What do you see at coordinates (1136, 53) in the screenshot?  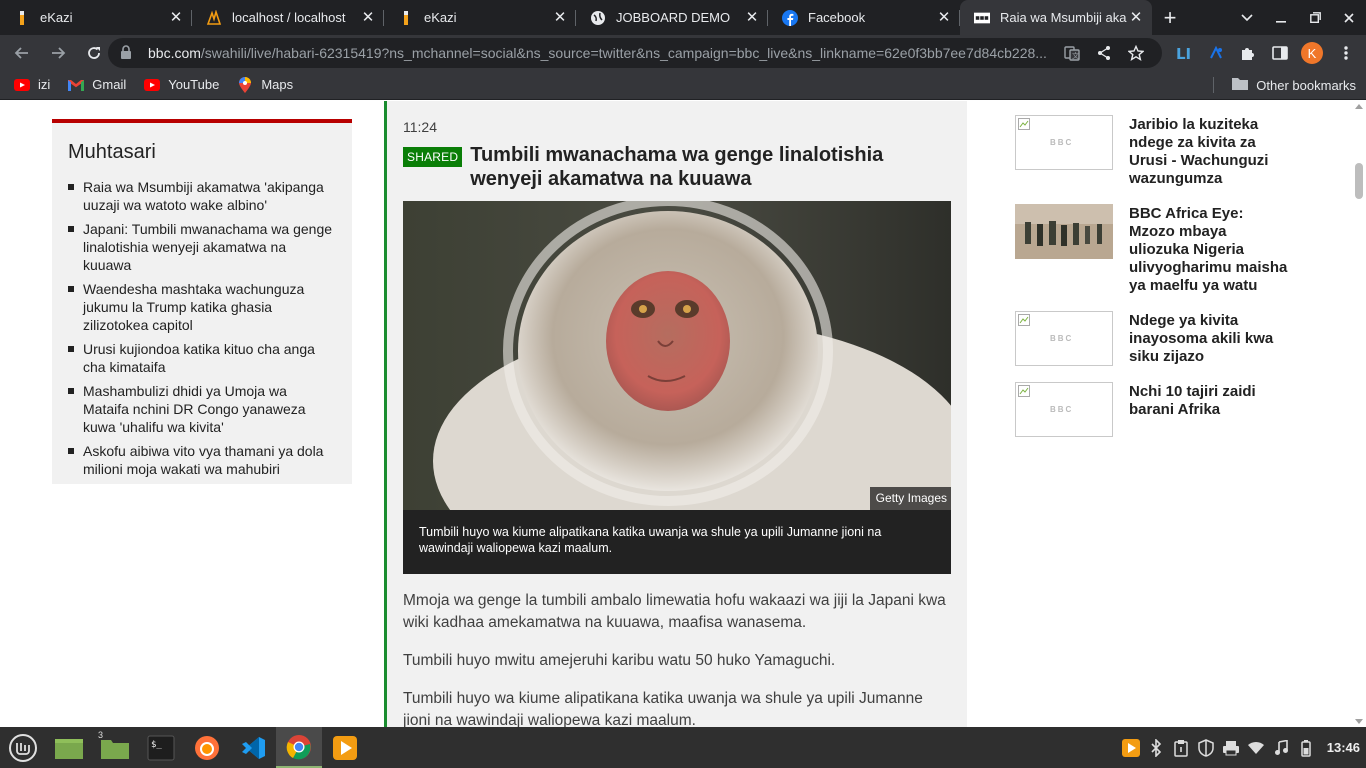 I see `bookmark-star-icon` at bounding box center [1136, 53].